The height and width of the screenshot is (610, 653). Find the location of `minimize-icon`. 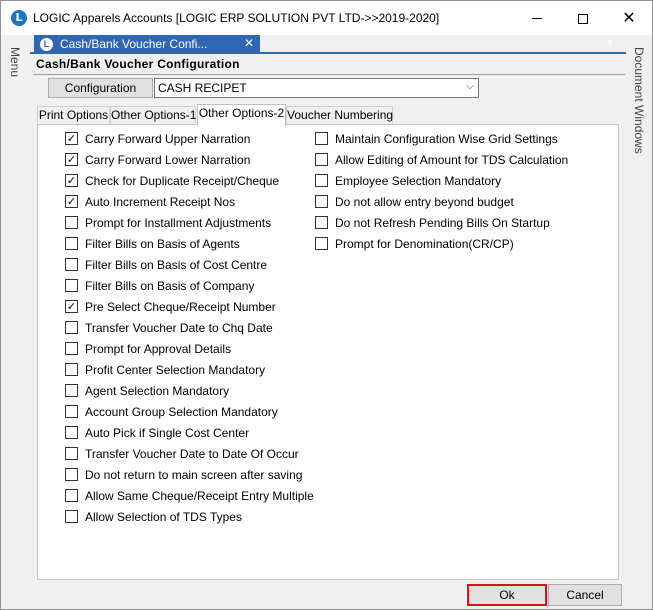

minimize-icon is located at coordinates (537, 18).